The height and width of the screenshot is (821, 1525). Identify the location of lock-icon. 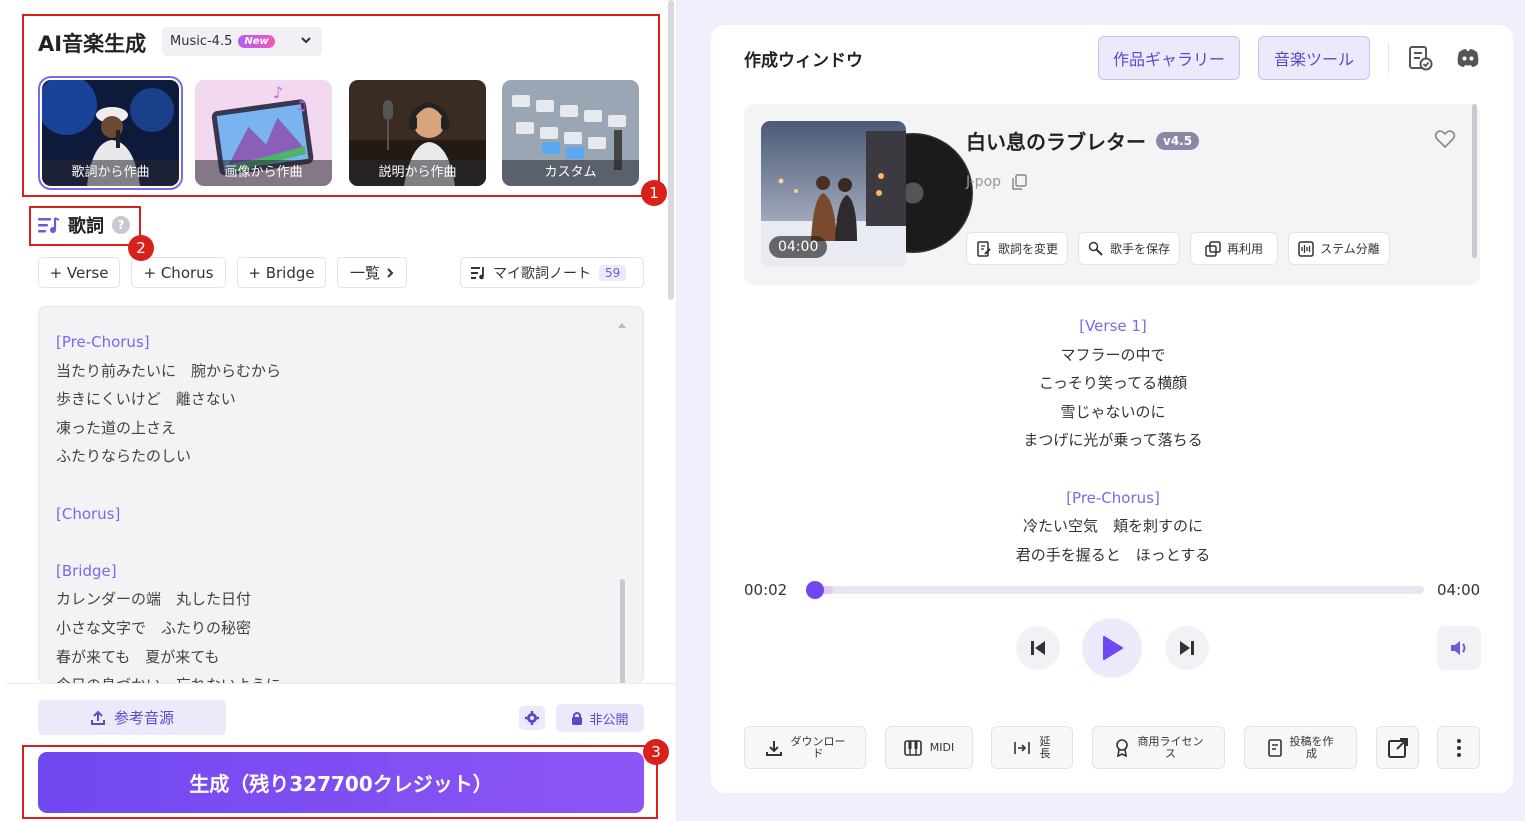
(577, 718).